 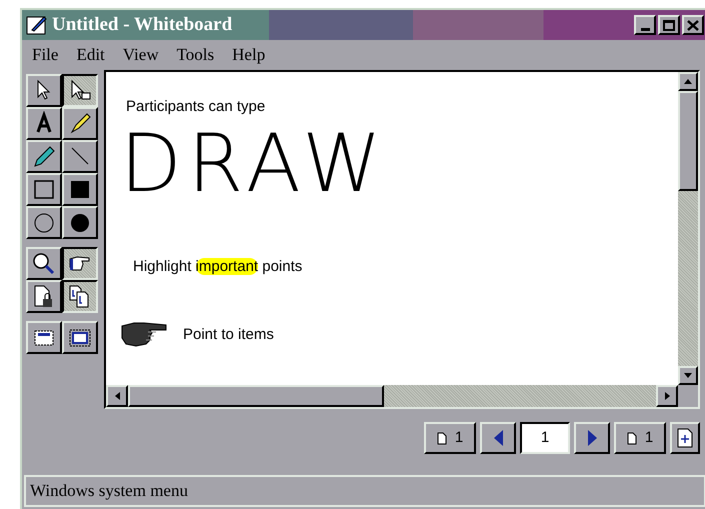 What do you see at coordinates (249, 55) in the screenshot?
I see `menu-item: Help` at bounding box center [249, 55].